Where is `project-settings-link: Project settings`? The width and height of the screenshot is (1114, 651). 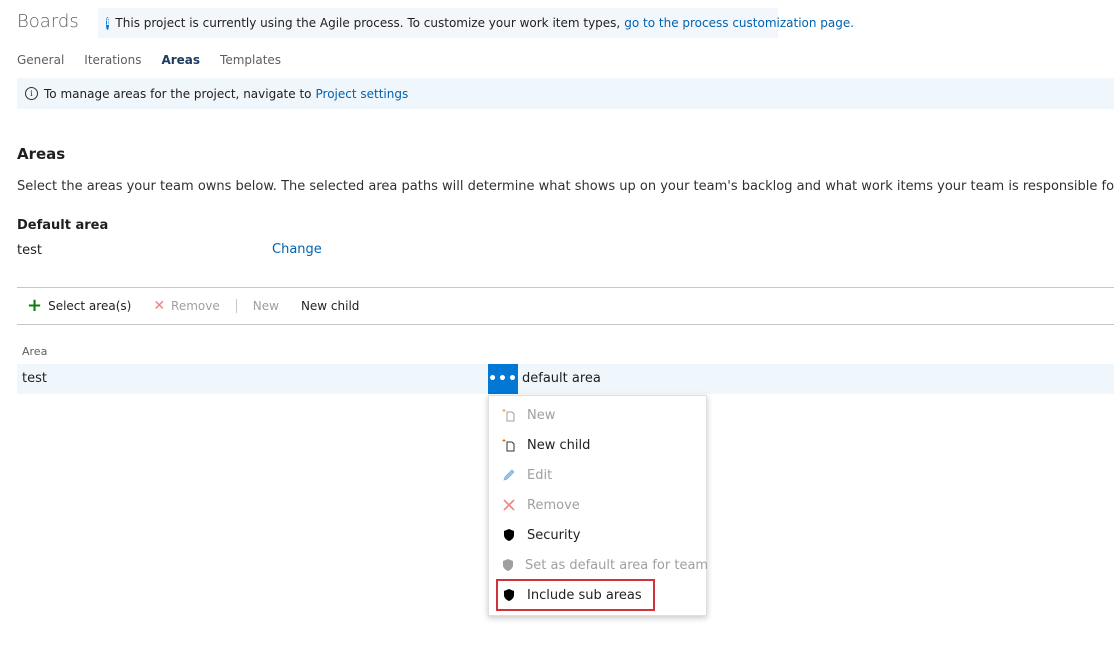
project-settings-link: Project settings is located at coordinates (362, 94).